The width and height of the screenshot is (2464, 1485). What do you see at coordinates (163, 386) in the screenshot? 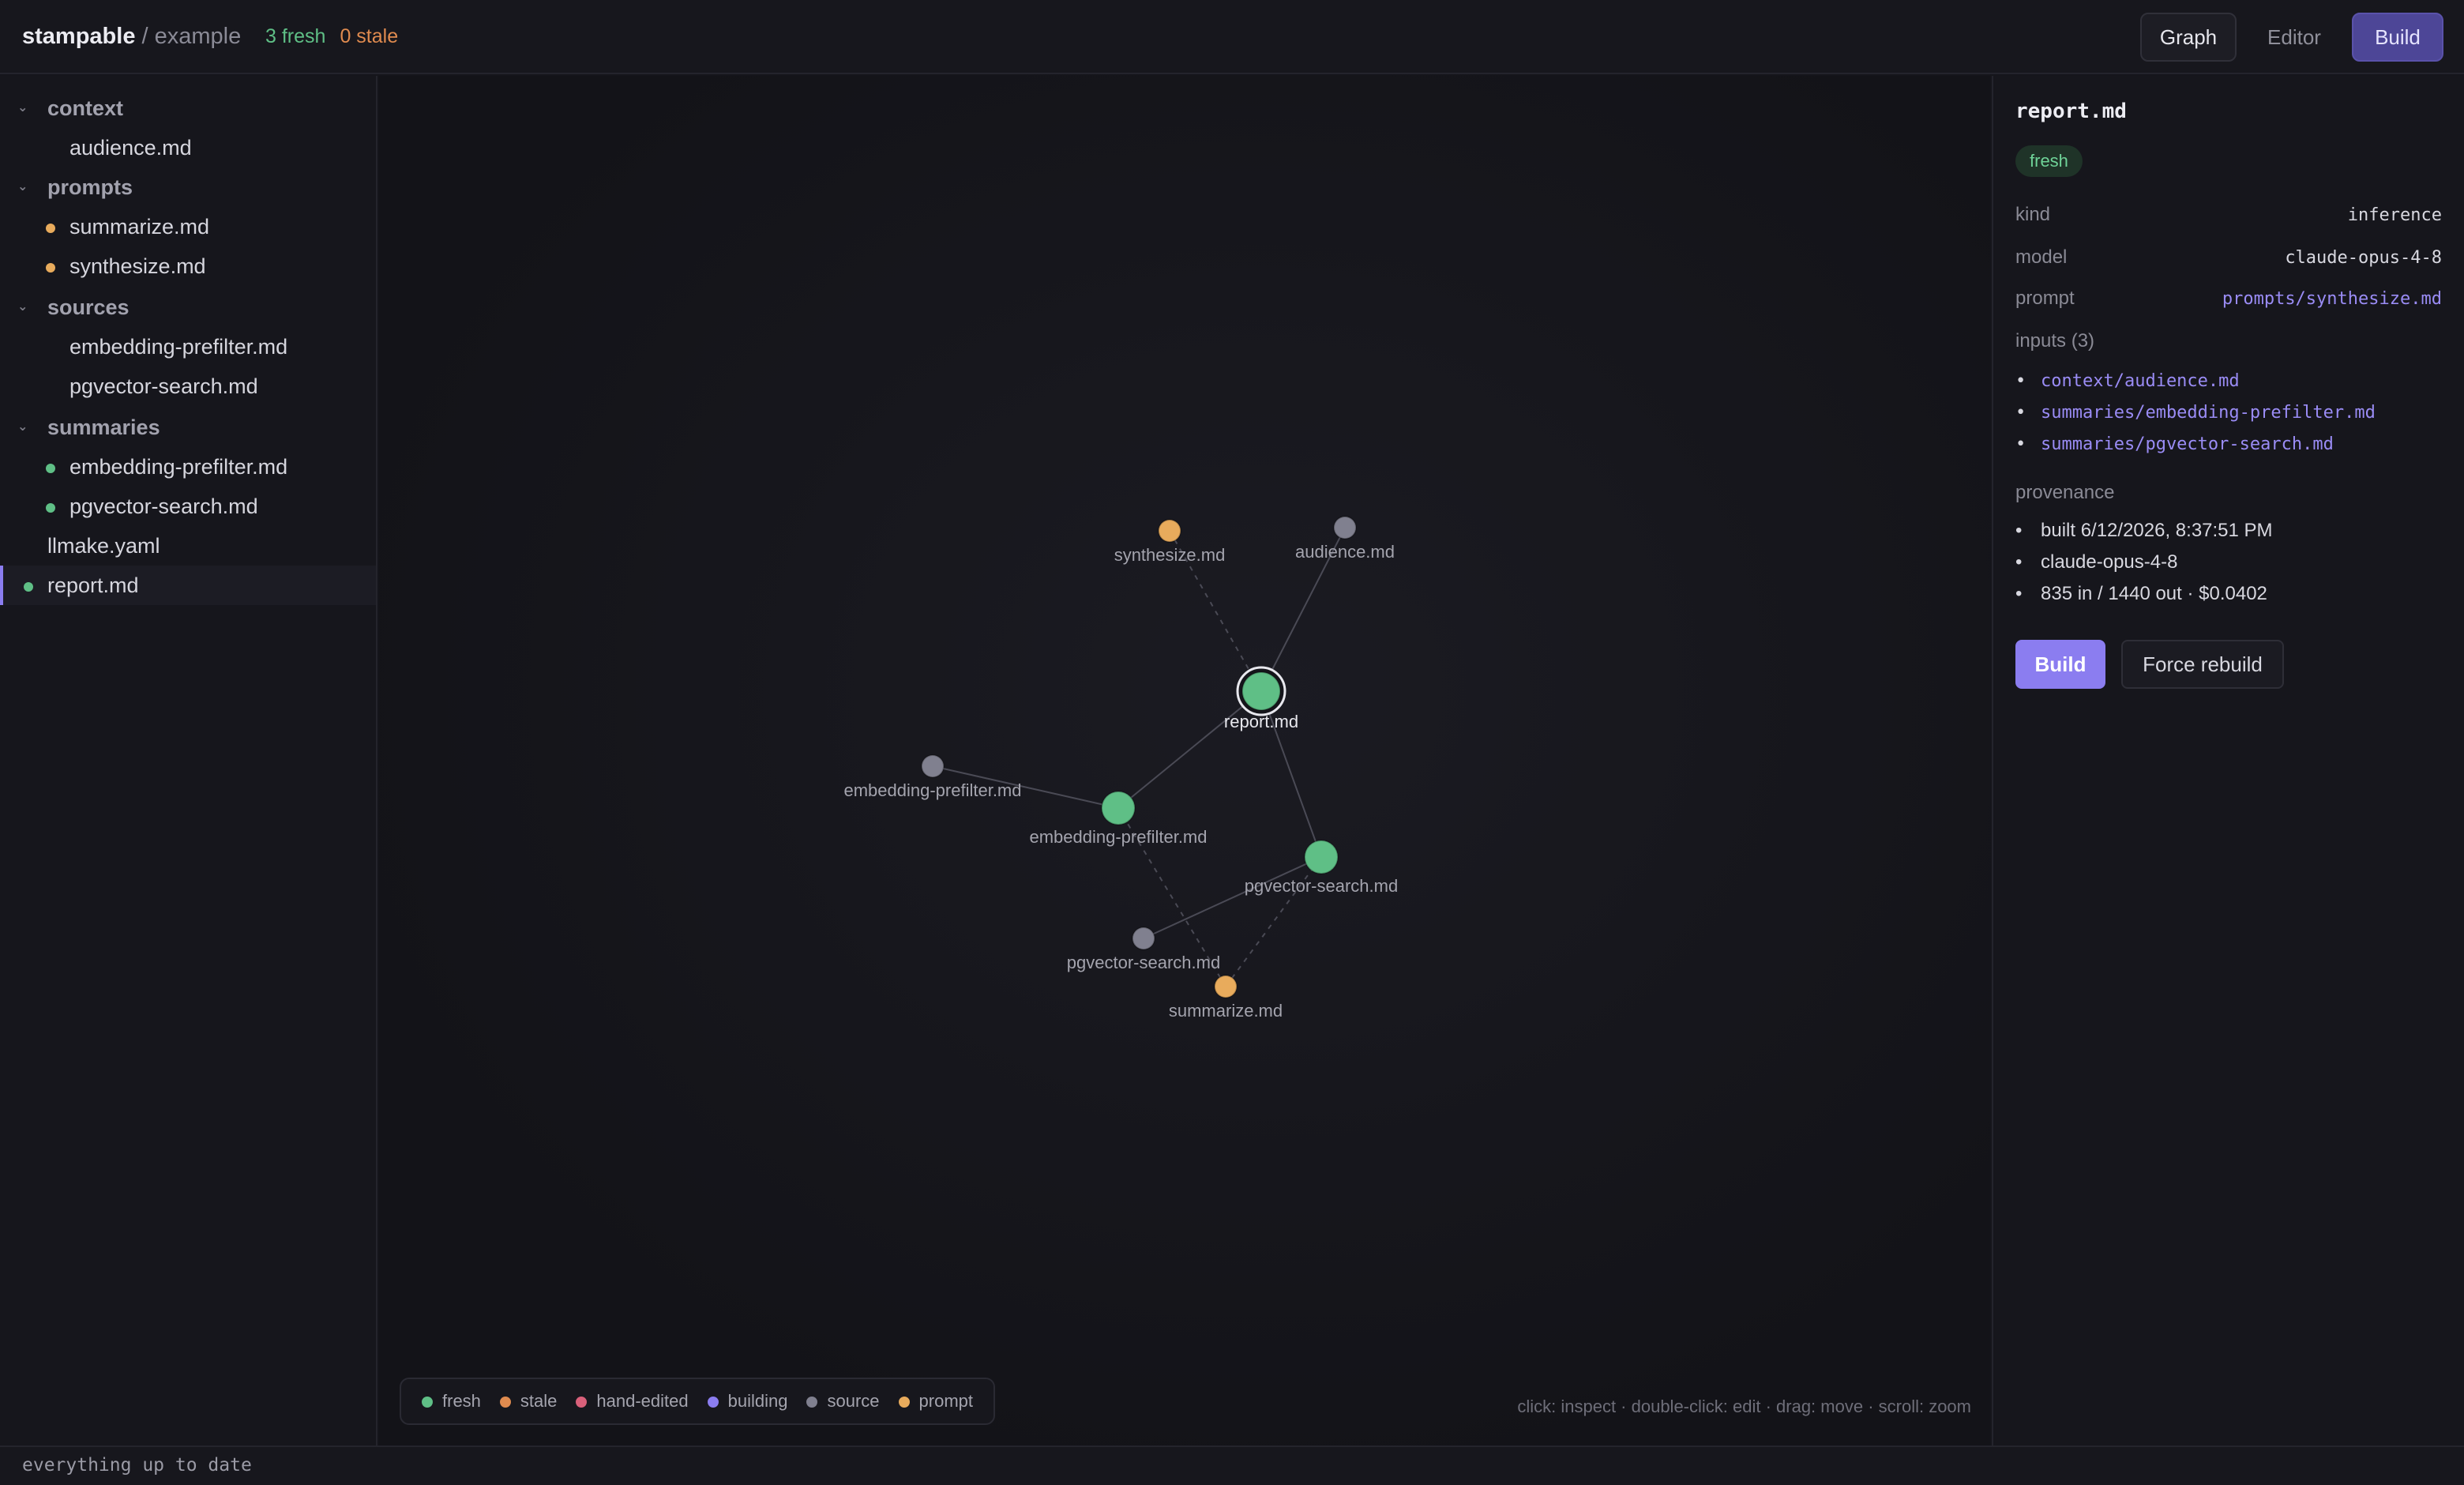
I see `file-label: pgvector-search.md` at bounding box center [163, 386].